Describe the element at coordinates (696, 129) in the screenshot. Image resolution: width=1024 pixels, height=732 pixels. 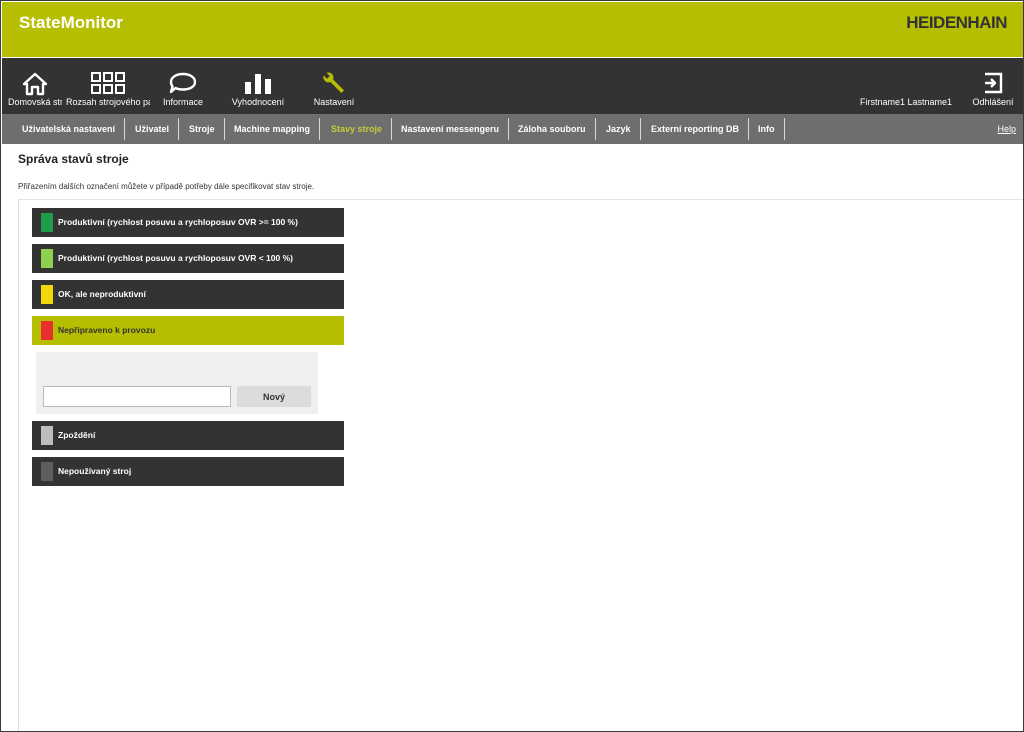
I see `tab-external-reporting-db: Externí reporting DB` at that location.